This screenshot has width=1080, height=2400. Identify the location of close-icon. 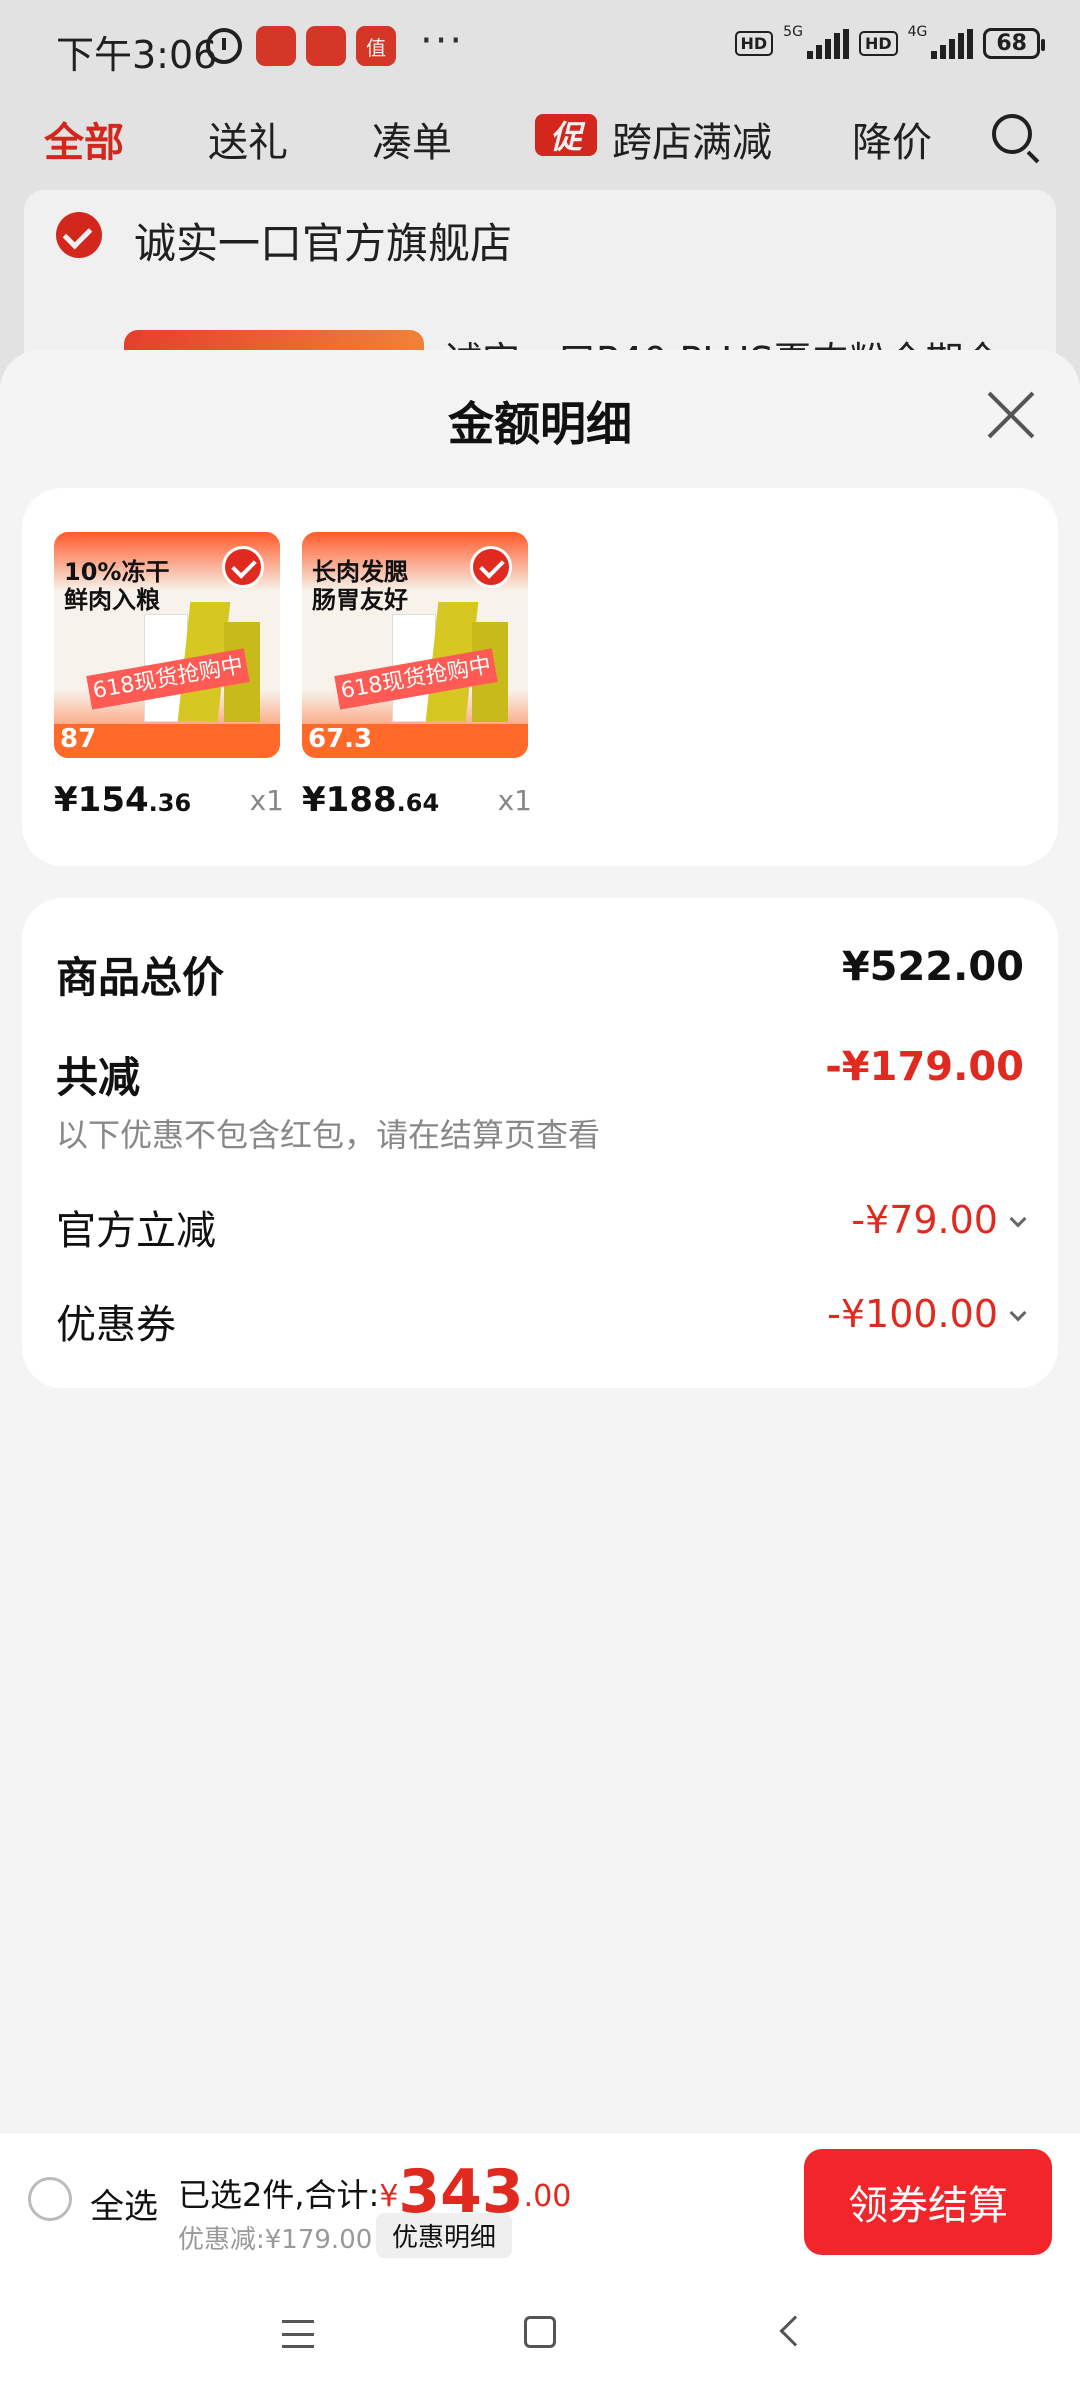
(1011, 415).